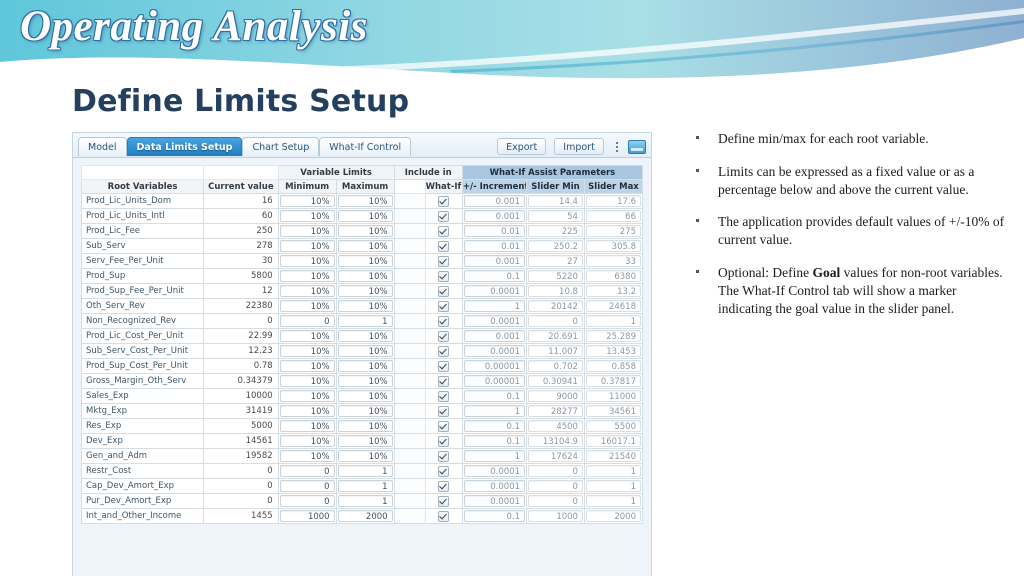  I want to click on table-row: Pur_Dev_Amort_Exp 0 0 1 0.0001 0 1, so click(362, 501).